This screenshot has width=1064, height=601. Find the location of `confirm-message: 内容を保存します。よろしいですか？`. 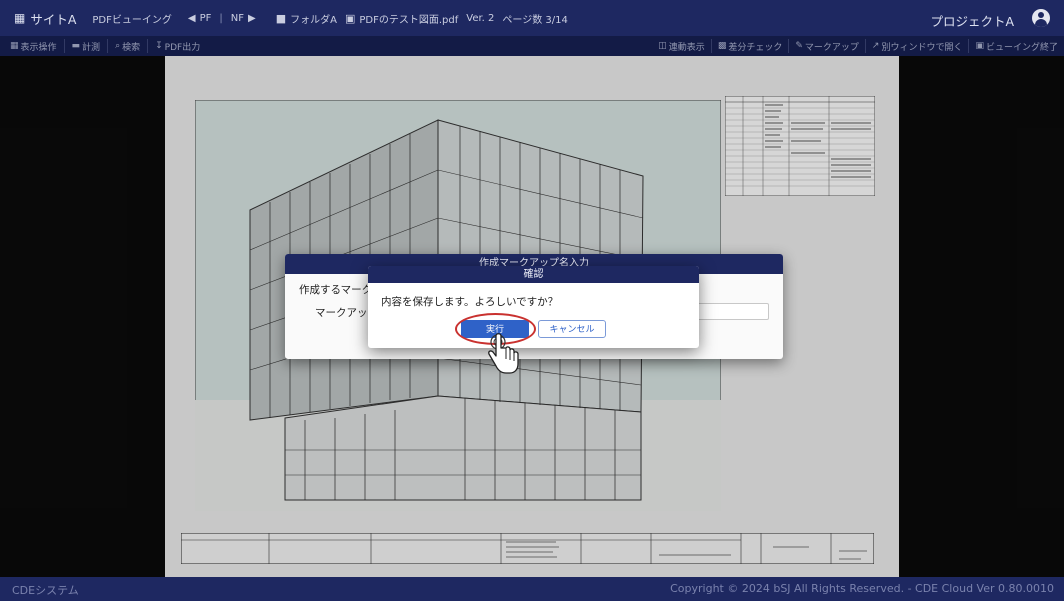

confirm-message: 内容を保存します。よろしいですか？ is located at coordinates (470, 302).